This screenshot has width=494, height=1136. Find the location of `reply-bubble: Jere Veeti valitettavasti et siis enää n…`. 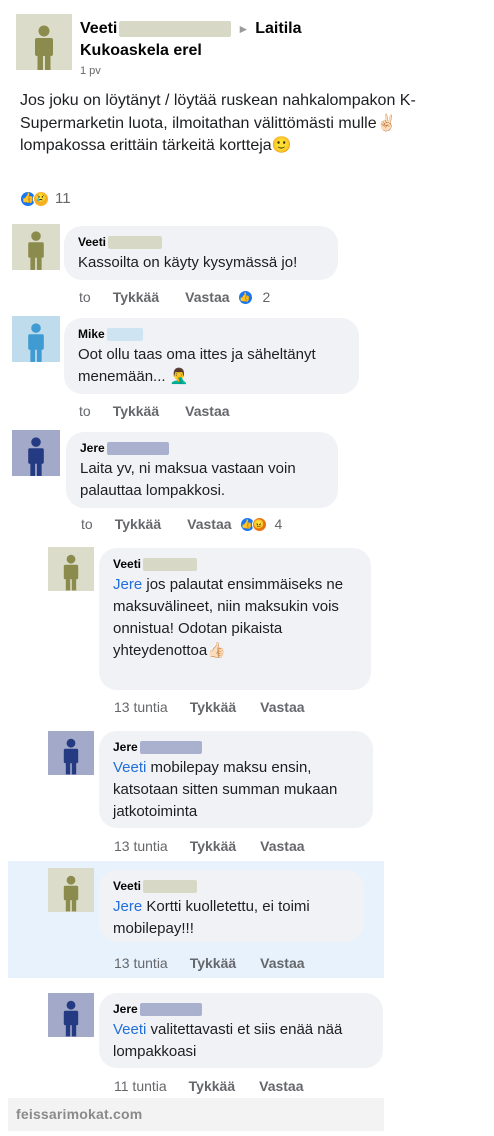

reply-bubble: Jere Veeti valitettavasti et siis enää n… is located at coordinates (241, 1030).